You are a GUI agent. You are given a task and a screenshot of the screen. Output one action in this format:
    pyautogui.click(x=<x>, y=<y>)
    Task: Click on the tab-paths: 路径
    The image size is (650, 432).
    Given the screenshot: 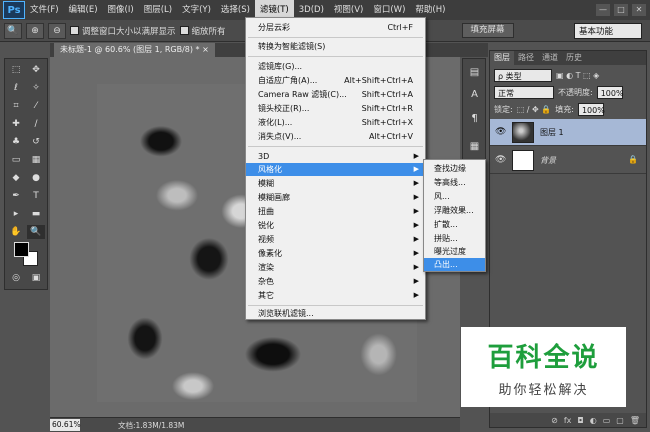 What is the action you would take?
    pyautogui.click(x=526, y=58)
    